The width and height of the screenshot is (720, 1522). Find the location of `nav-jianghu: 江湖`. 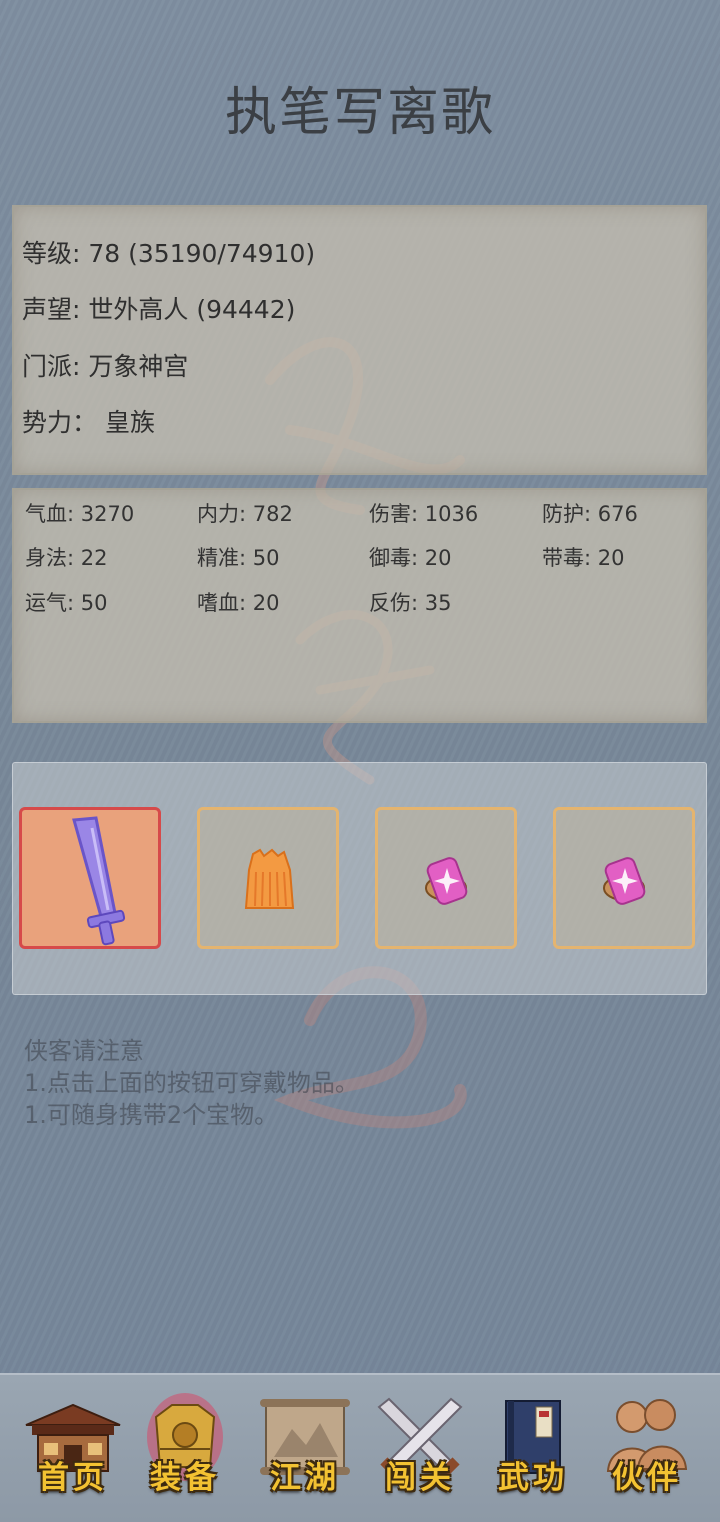

nav-jianghu: 江湖 is located at coordinates (305, 1447).